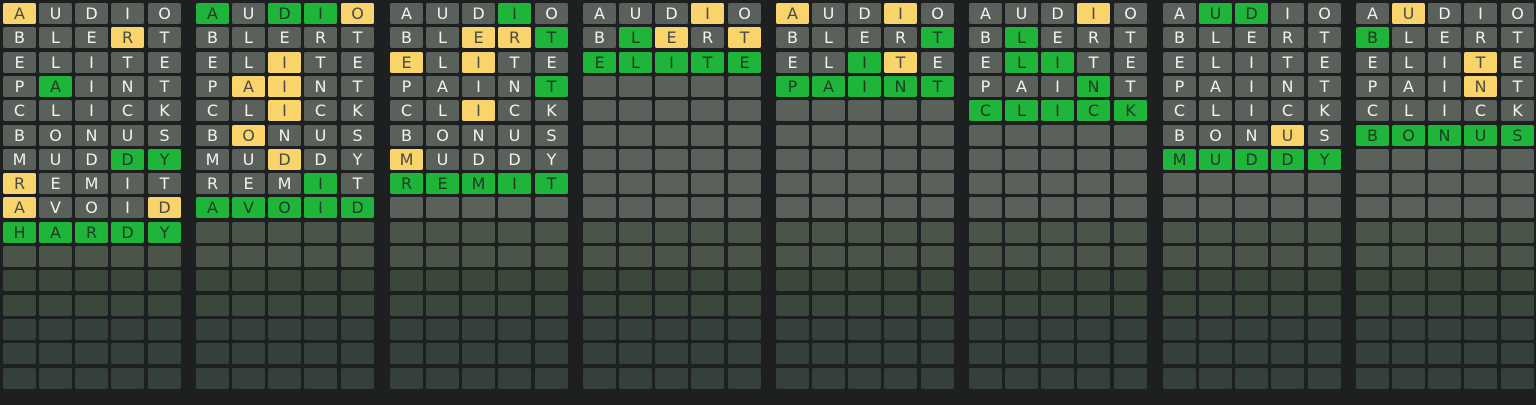 The image size is (1536, 405). Describe the element at coordinates (1215, 159) in the screenshot. I see `letter-tile-correct: U` at that location.